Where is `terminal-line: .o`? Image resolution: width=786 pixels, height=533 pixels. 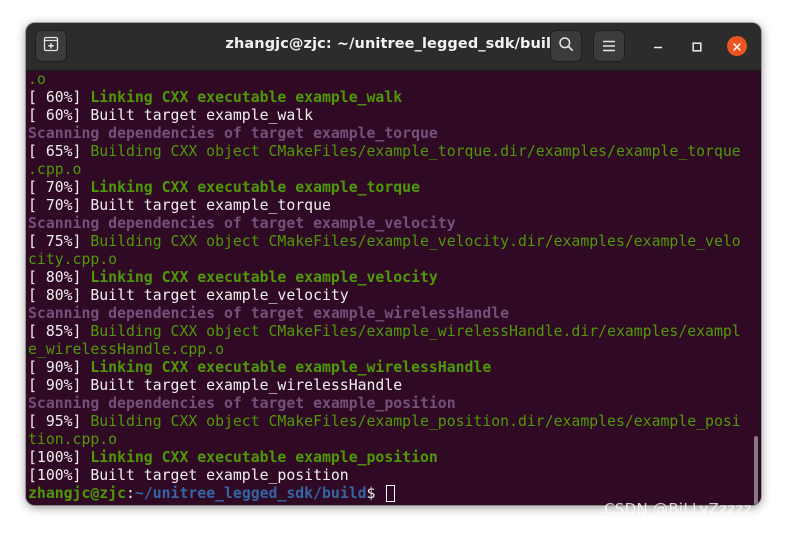 terminal-line: .o is located at coordinates (384, 80).